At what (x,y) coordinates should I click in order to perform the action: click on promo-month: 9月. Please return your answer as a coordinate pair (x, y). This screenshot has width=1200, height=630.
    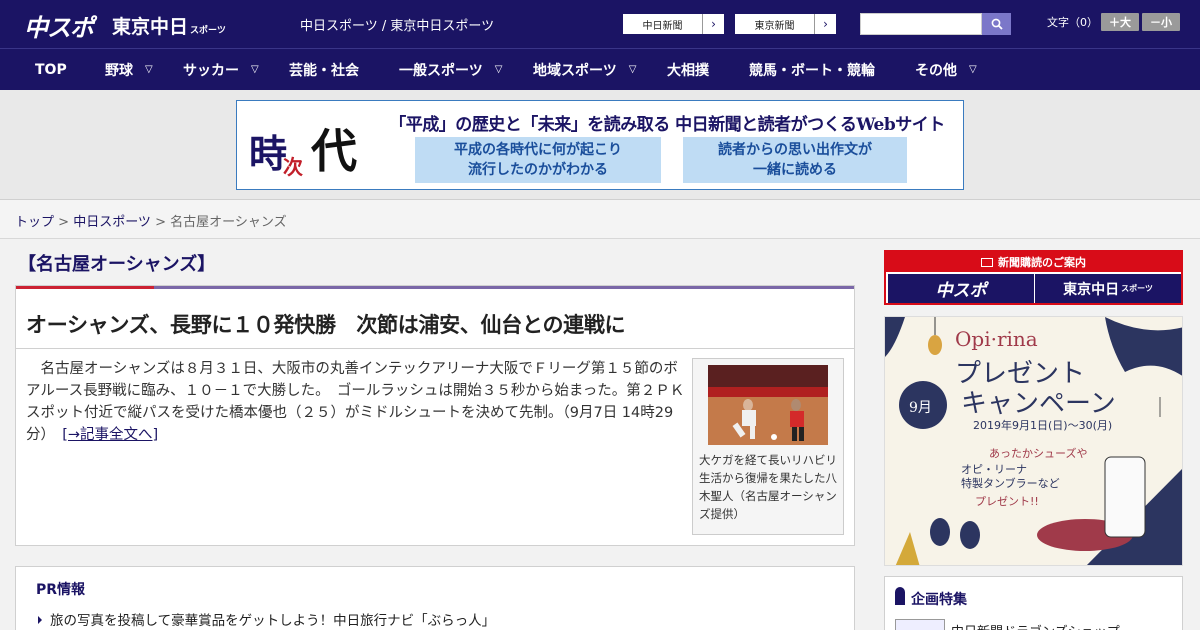
    Looking at the image, I should click on (920, 408).